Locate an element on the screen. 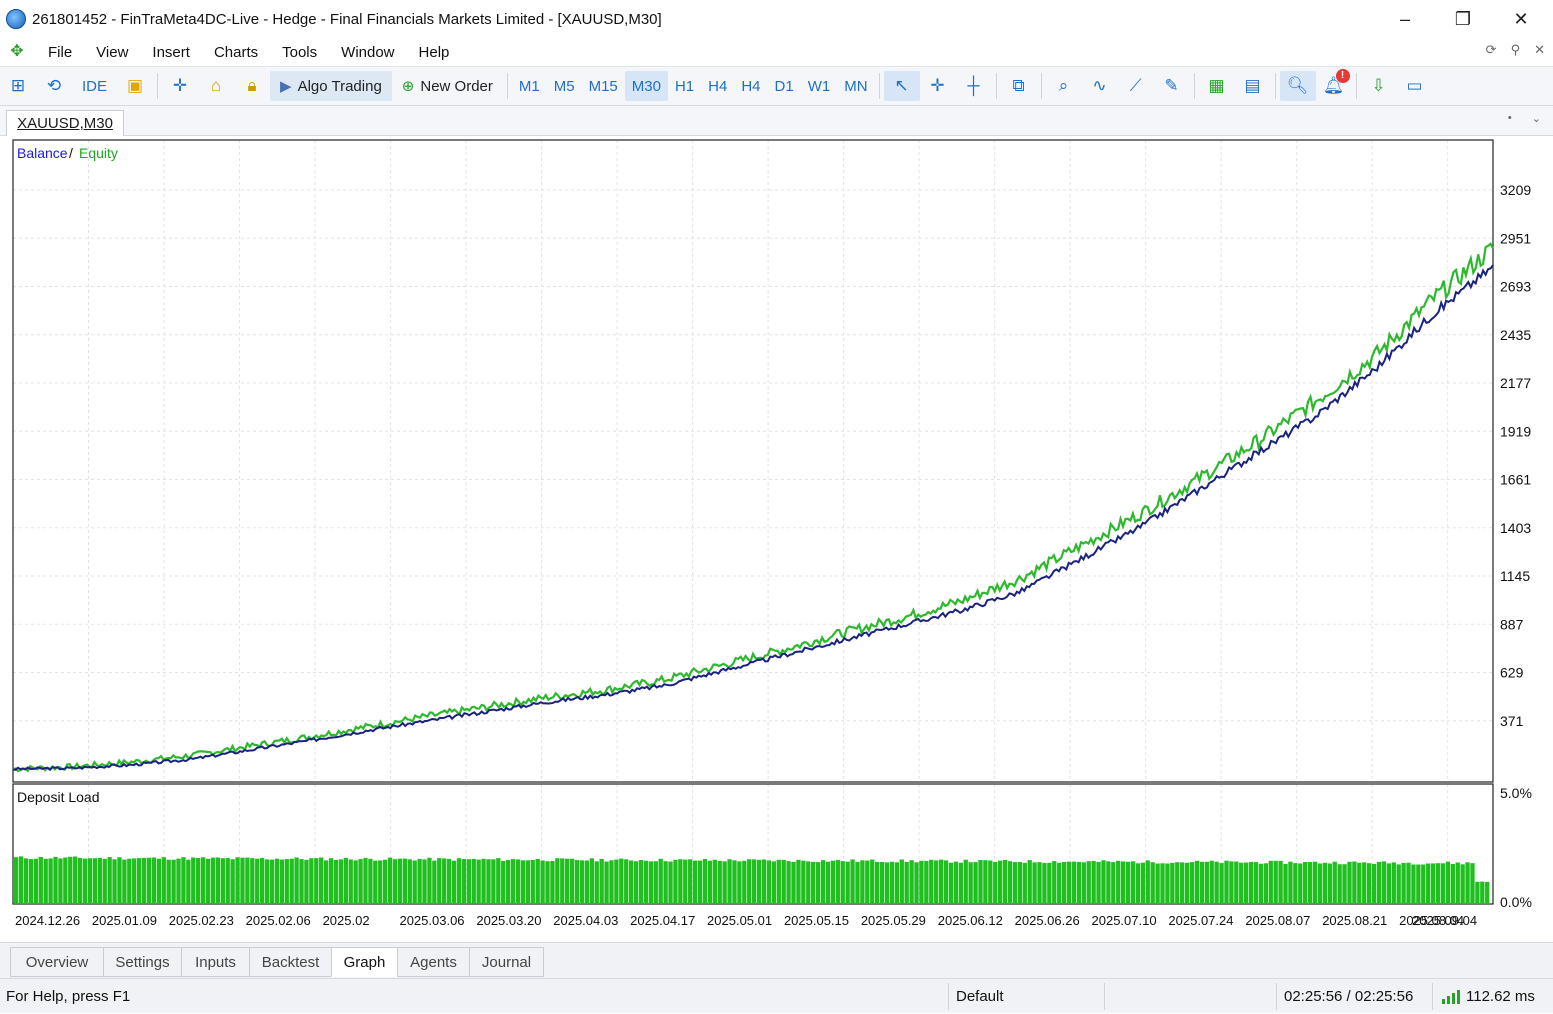  script-icon: ▣ is located at coordinates (135, 86).